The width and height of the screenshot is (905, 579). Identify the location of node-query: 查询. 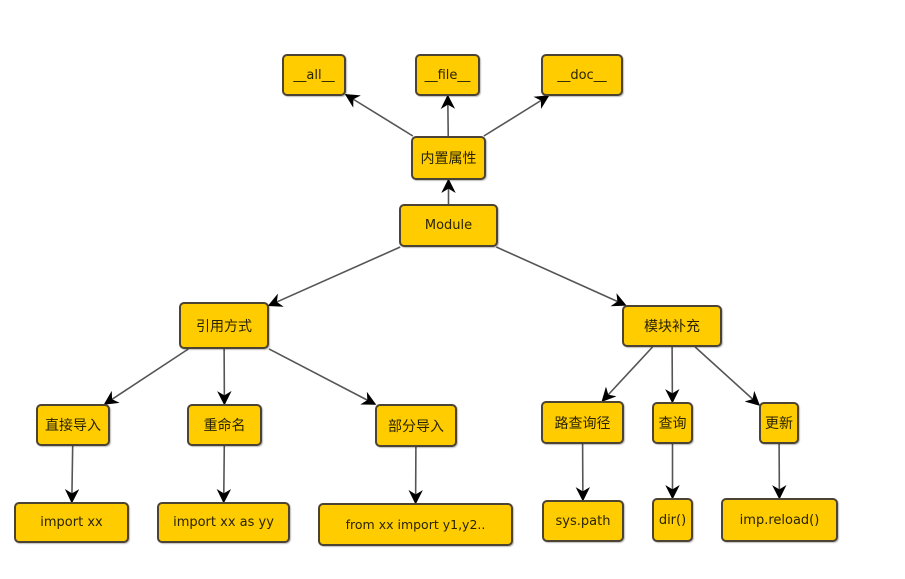
(672, 423).